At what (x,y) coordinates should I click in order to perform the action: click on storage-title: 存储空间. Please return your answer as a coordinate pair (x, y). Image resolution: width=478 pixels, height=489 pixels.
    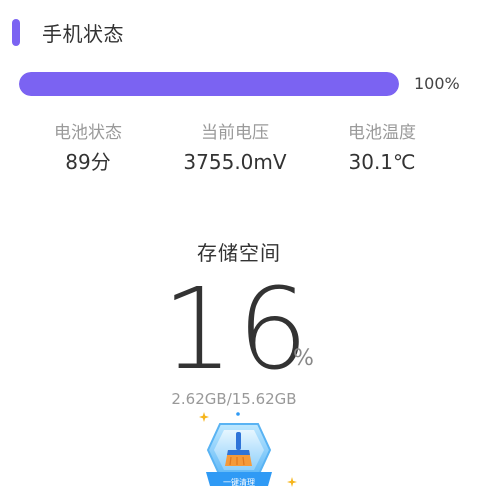
    Looking at the image, I should click on (239, 253).